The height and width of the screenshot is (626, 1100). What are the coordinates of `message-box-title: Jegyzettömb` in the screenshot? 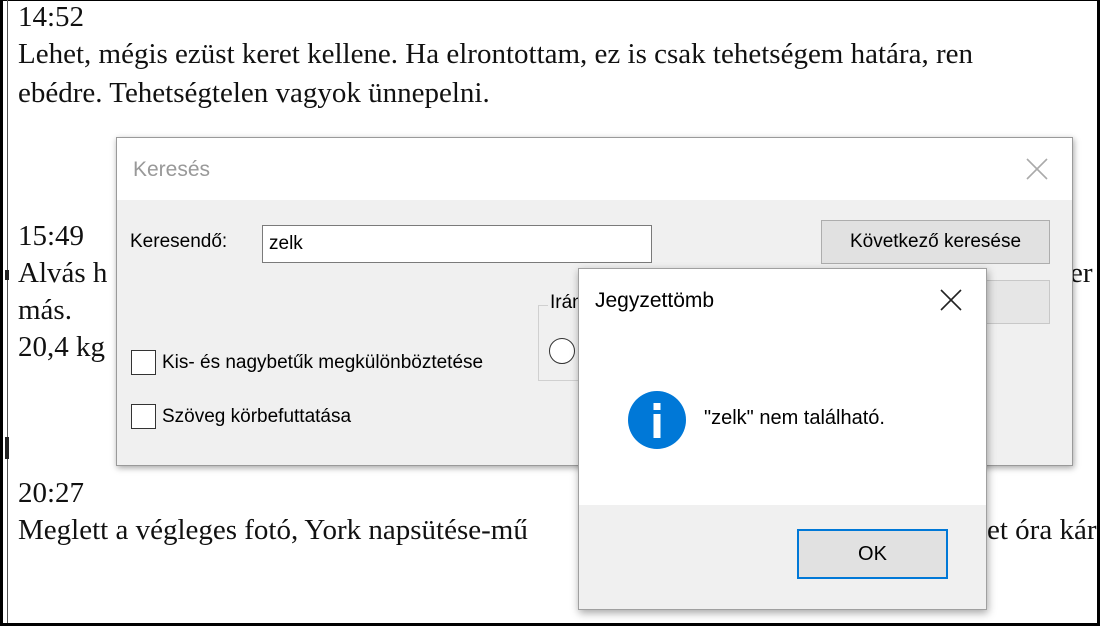 It's located at (655, 300).